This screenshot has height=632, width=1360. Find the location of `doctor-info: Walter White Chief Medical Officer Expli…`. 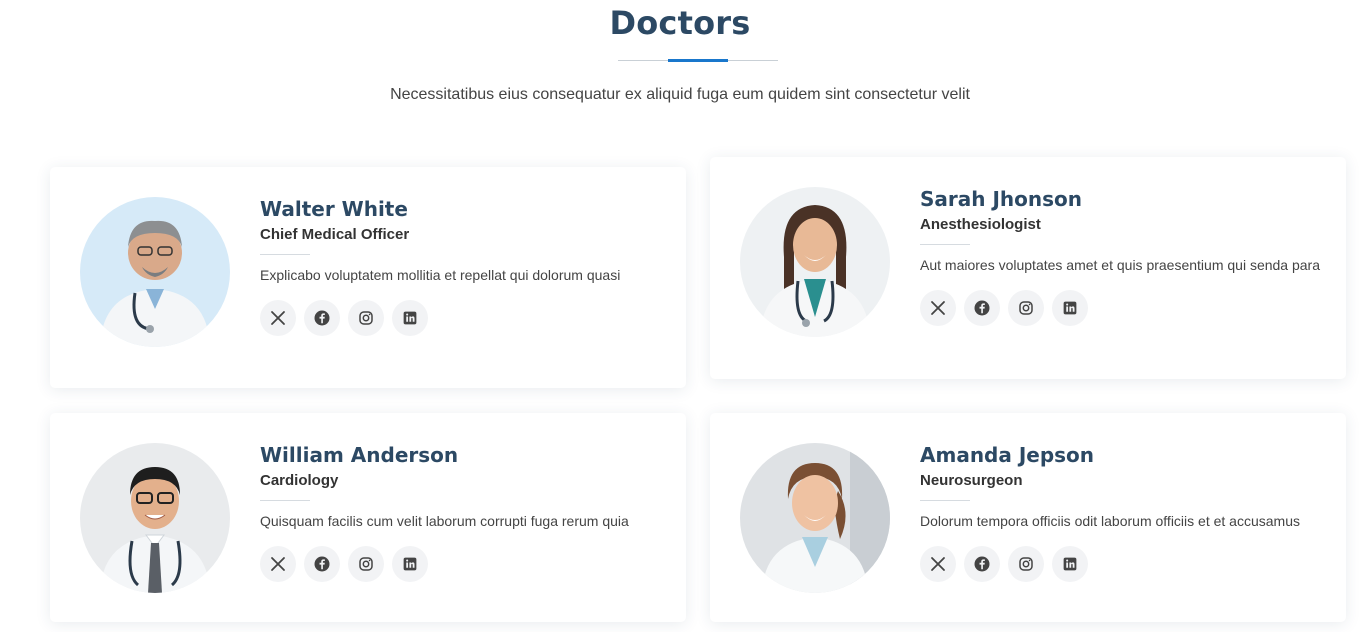

doctor-info: Walter White Chief Medical Officer Expli… is located at coordinates (463, 266).